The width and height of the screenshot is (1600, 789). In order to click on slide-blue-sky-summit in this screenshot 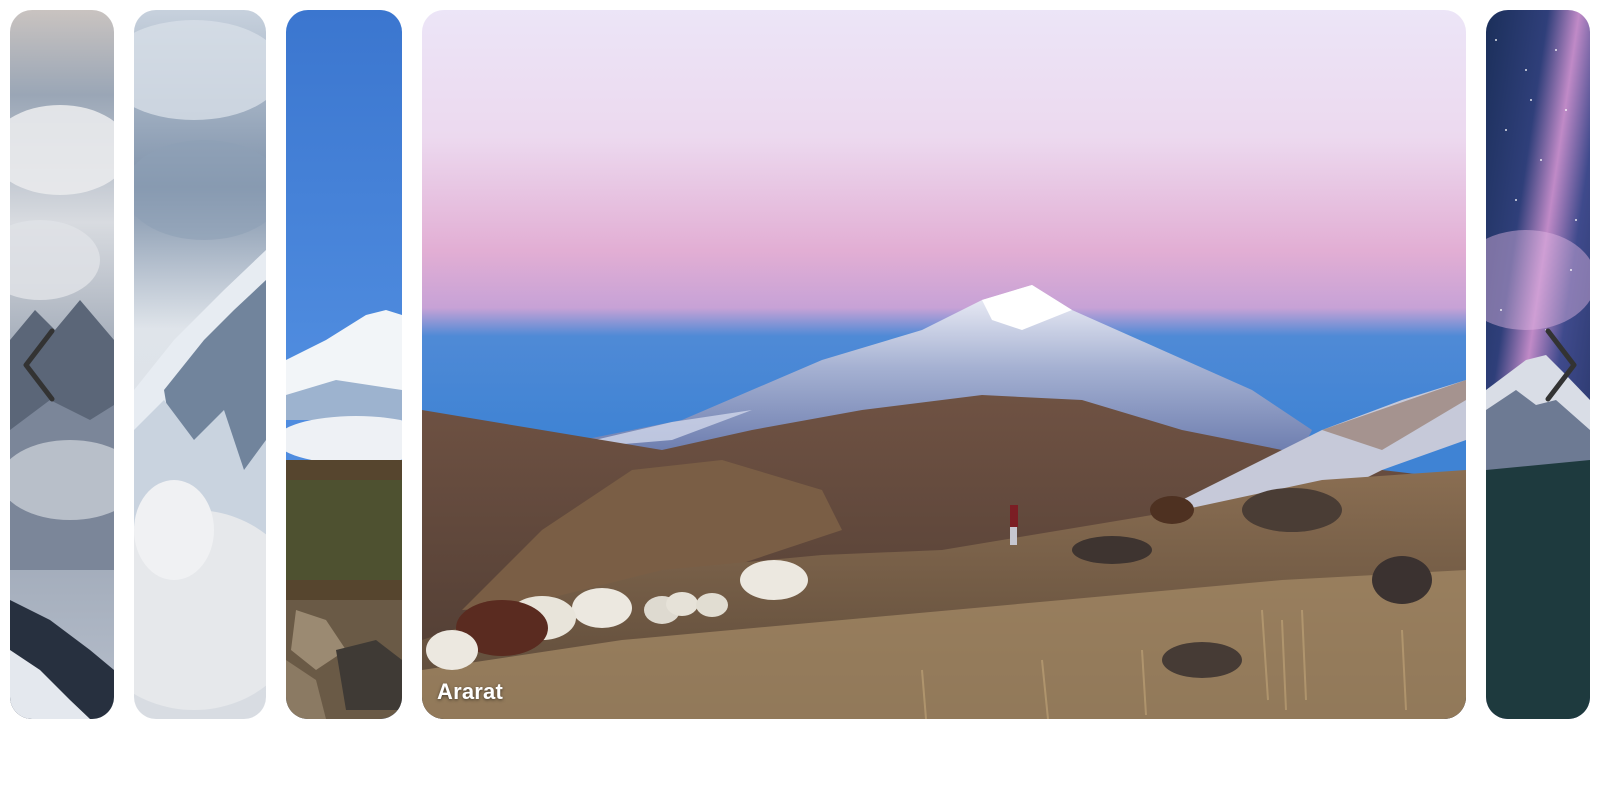, I will do `click(344, 364)`.